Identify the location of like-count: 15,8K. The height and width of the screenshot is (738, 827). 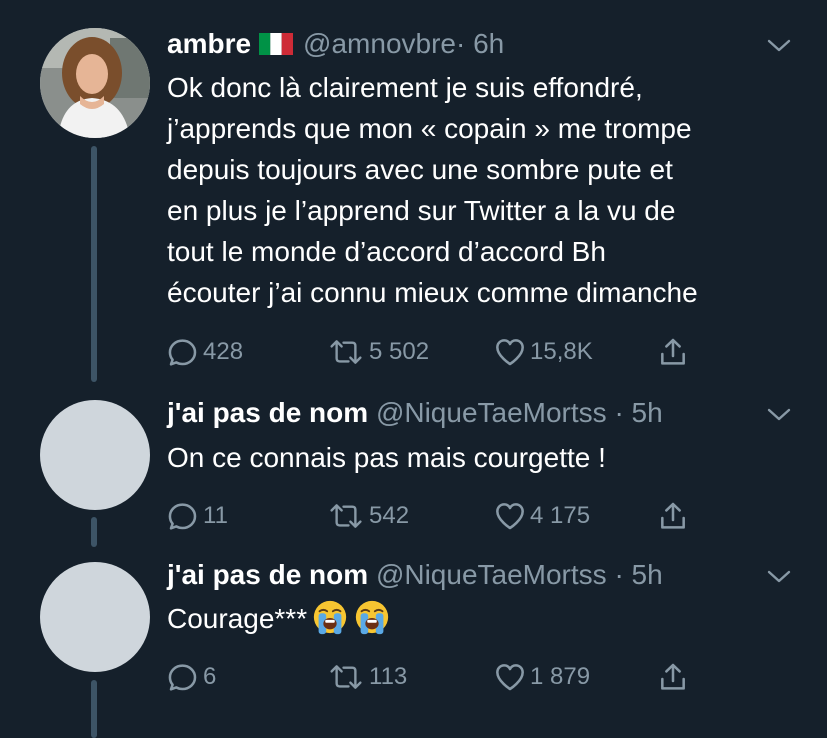
(561, 351).